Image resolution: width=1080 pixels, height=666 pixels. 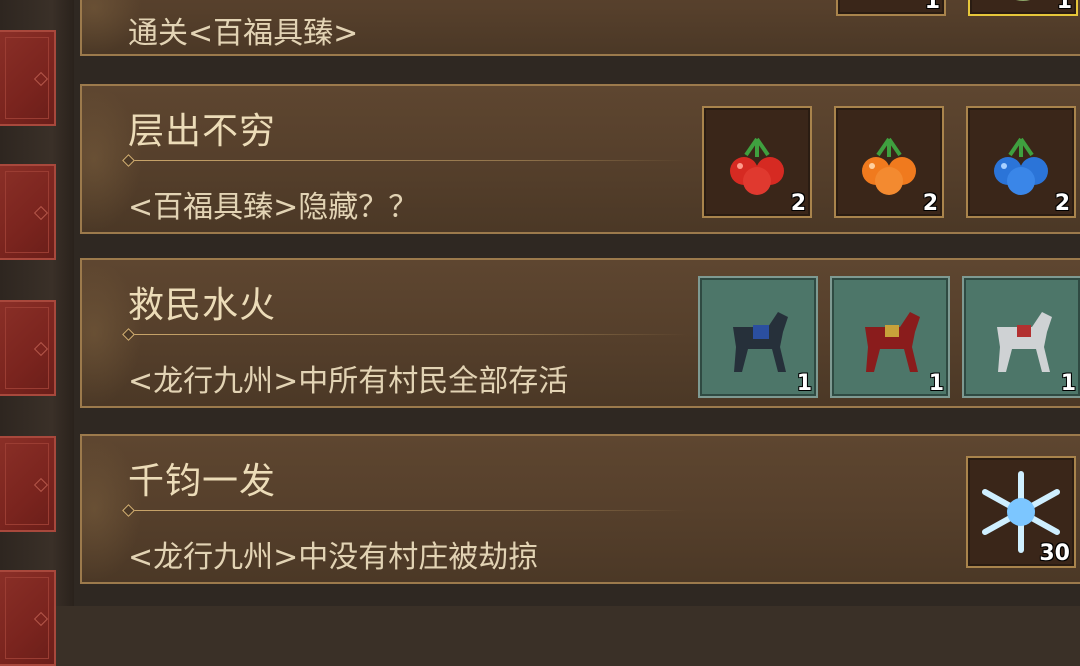 I want to click on achievement-title: 救民水火, so click(x=202, y=305).